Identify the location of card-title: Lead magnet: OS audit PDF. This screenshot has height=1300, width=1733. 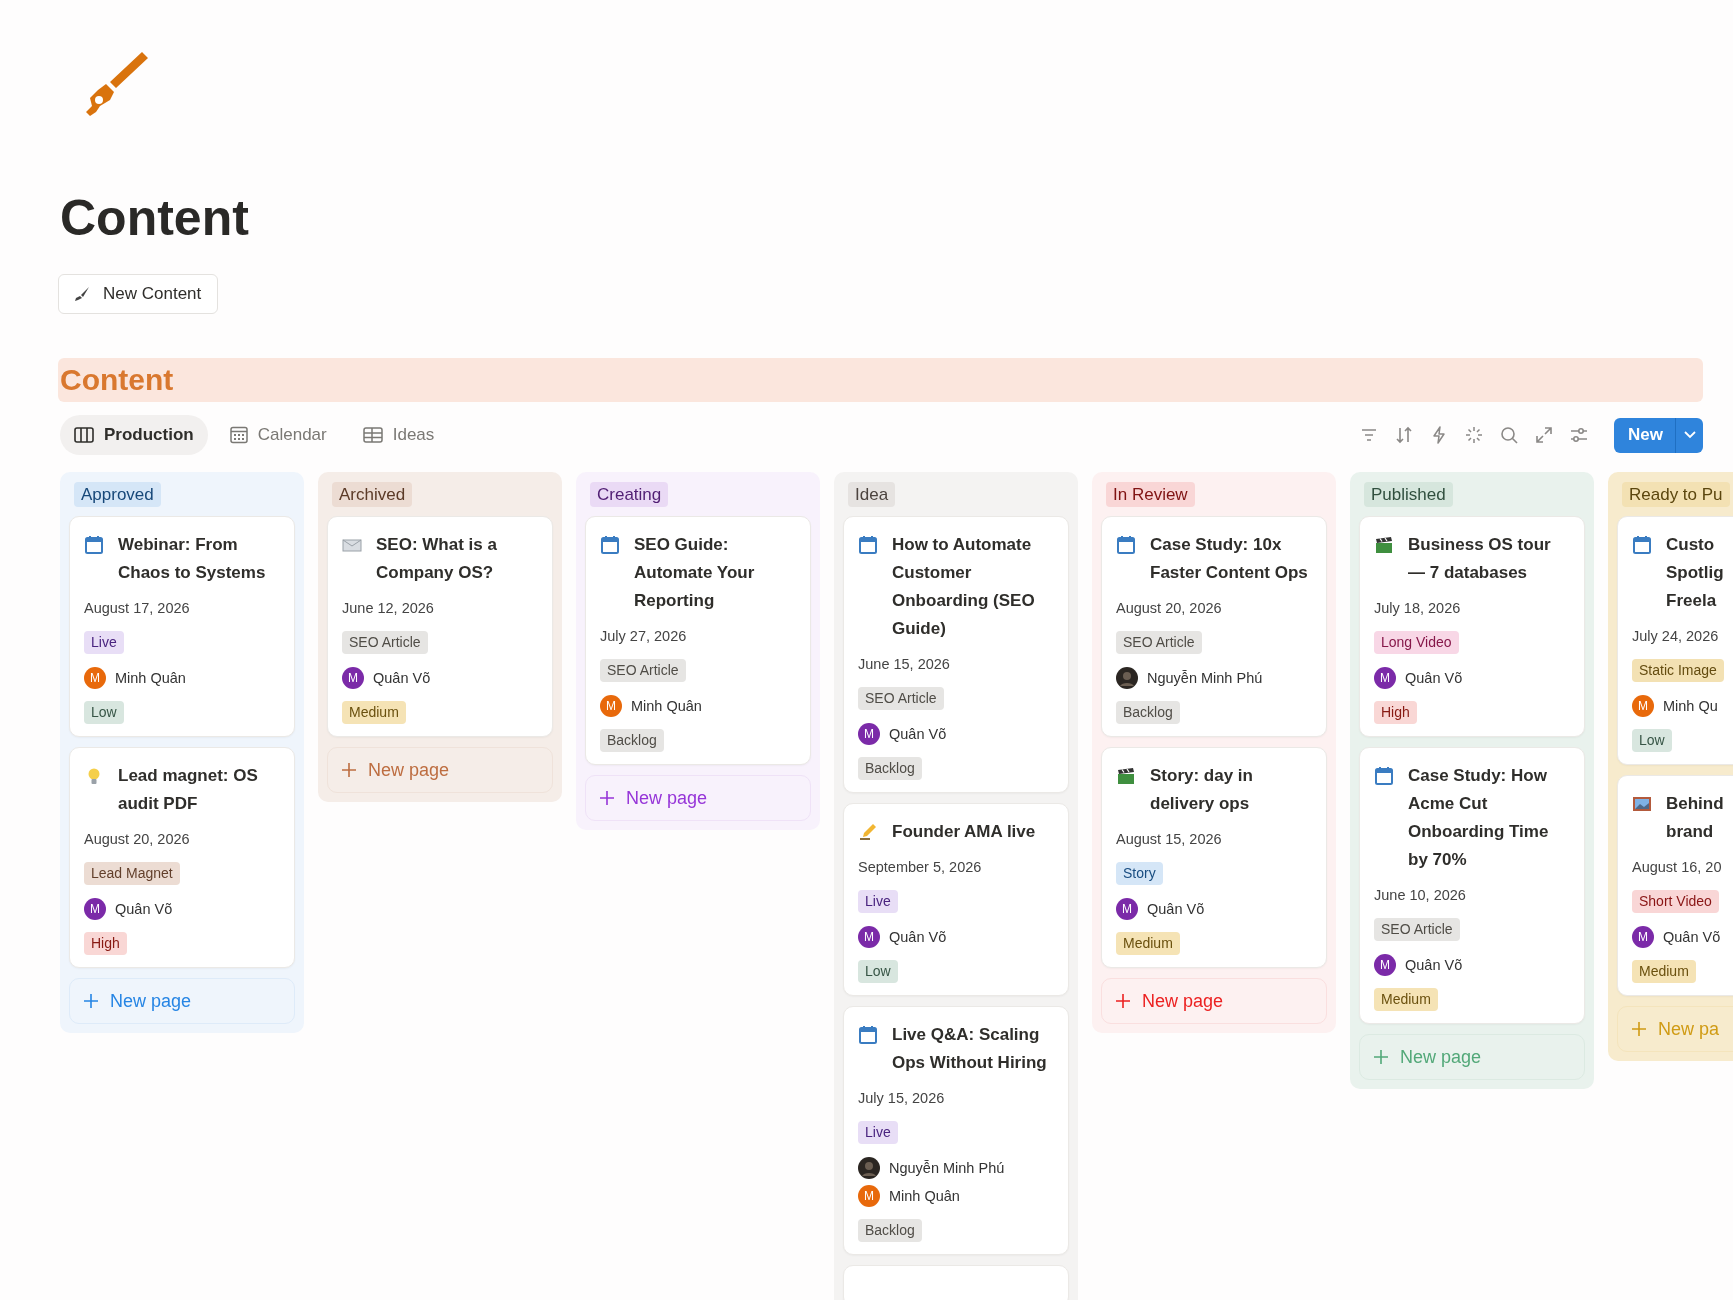
(188, 790).